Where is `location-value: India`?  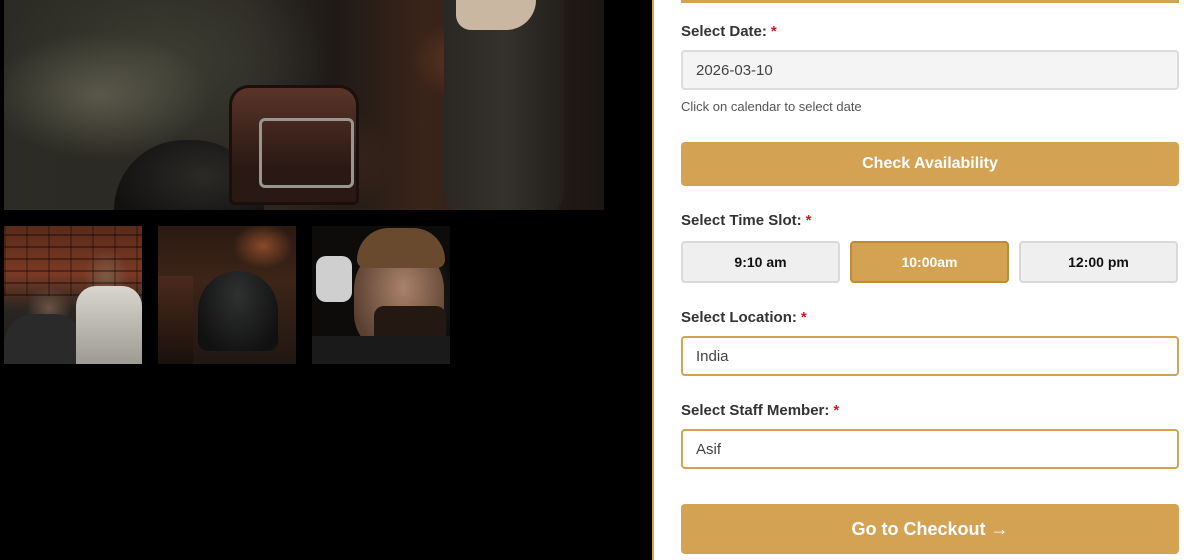 location-value: India is located at coordinates (712, 356).